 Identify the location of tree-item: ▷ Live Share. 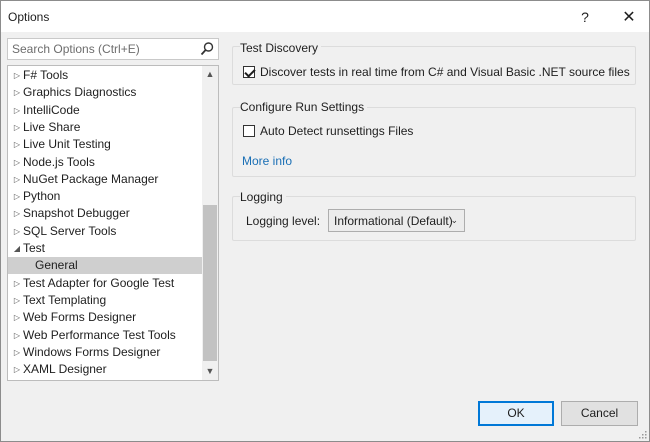
(105, 127).